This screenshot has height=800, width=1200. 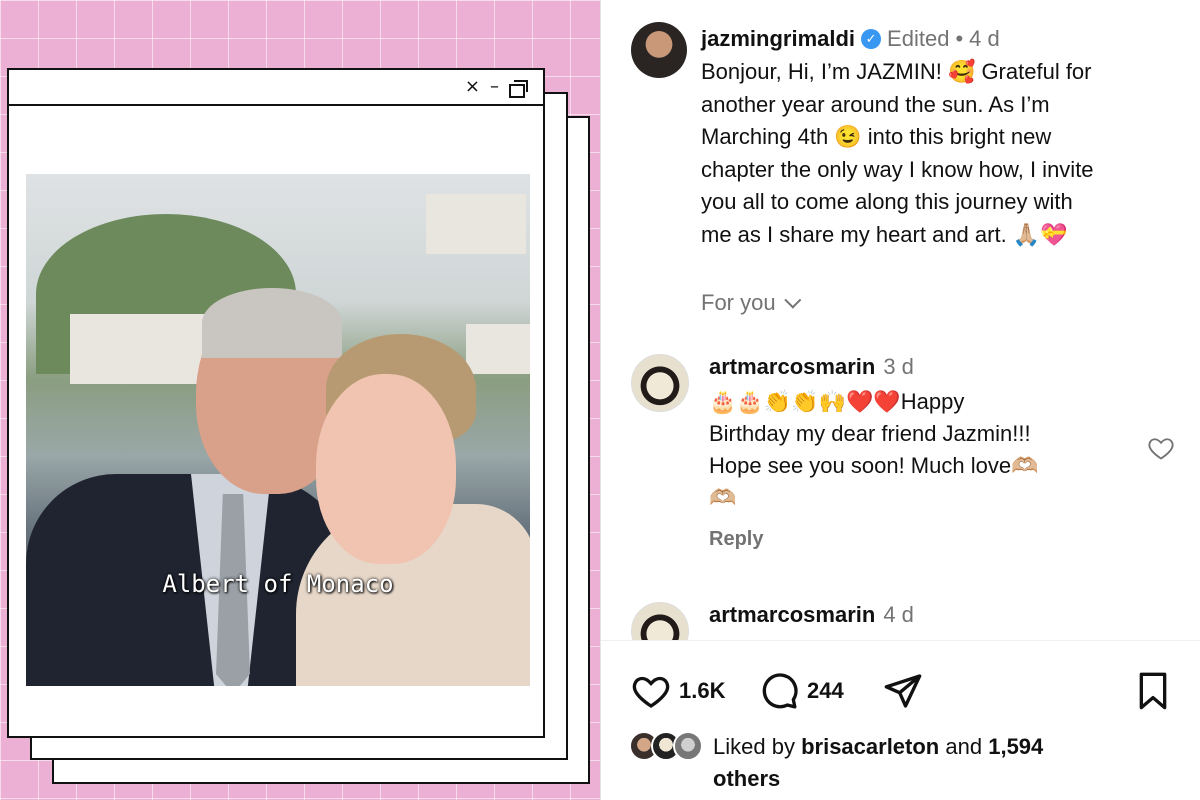 What do you see at coordinates (659, 50) in the screenshot?
I see `author-avatar` at bounding box center [659, 50].